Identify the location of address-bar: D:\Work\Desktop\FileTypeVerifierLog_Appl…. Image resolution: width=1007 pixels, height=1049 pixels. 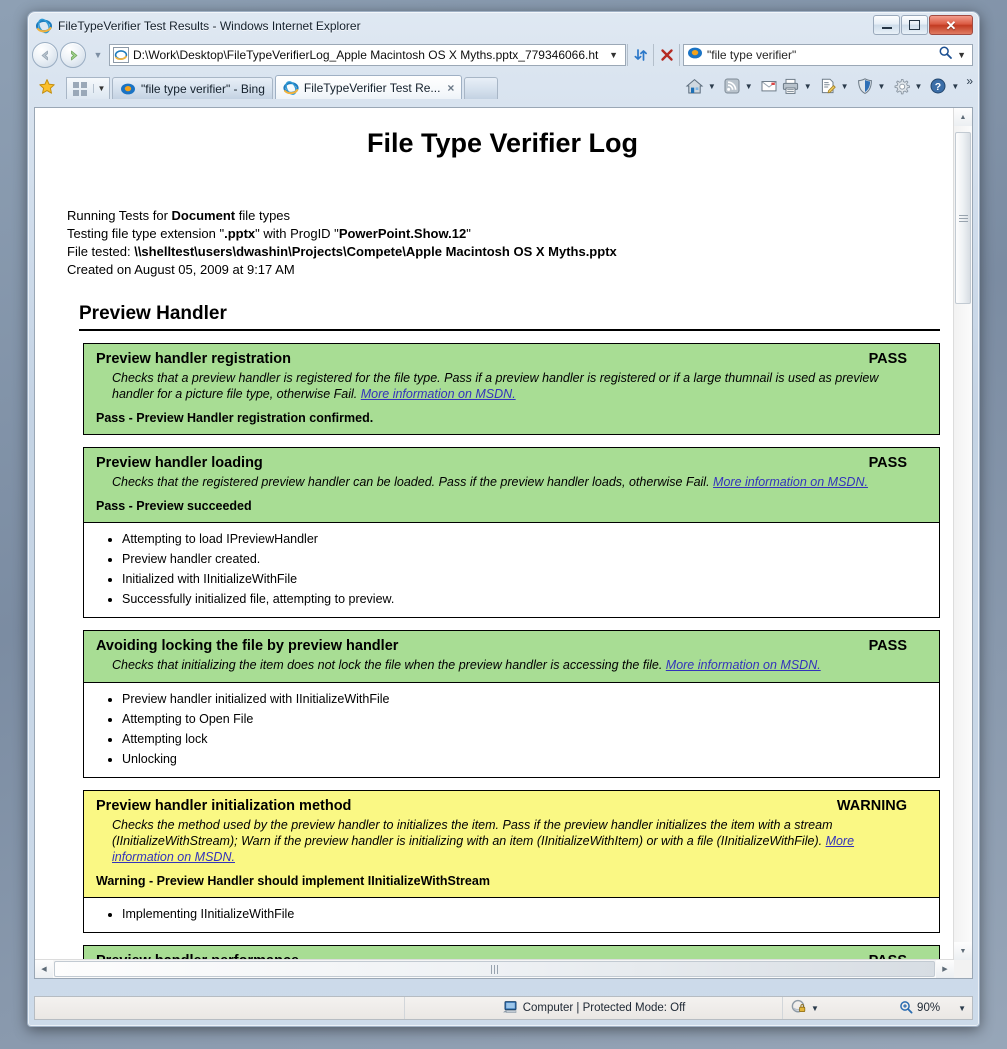
(367, 55).